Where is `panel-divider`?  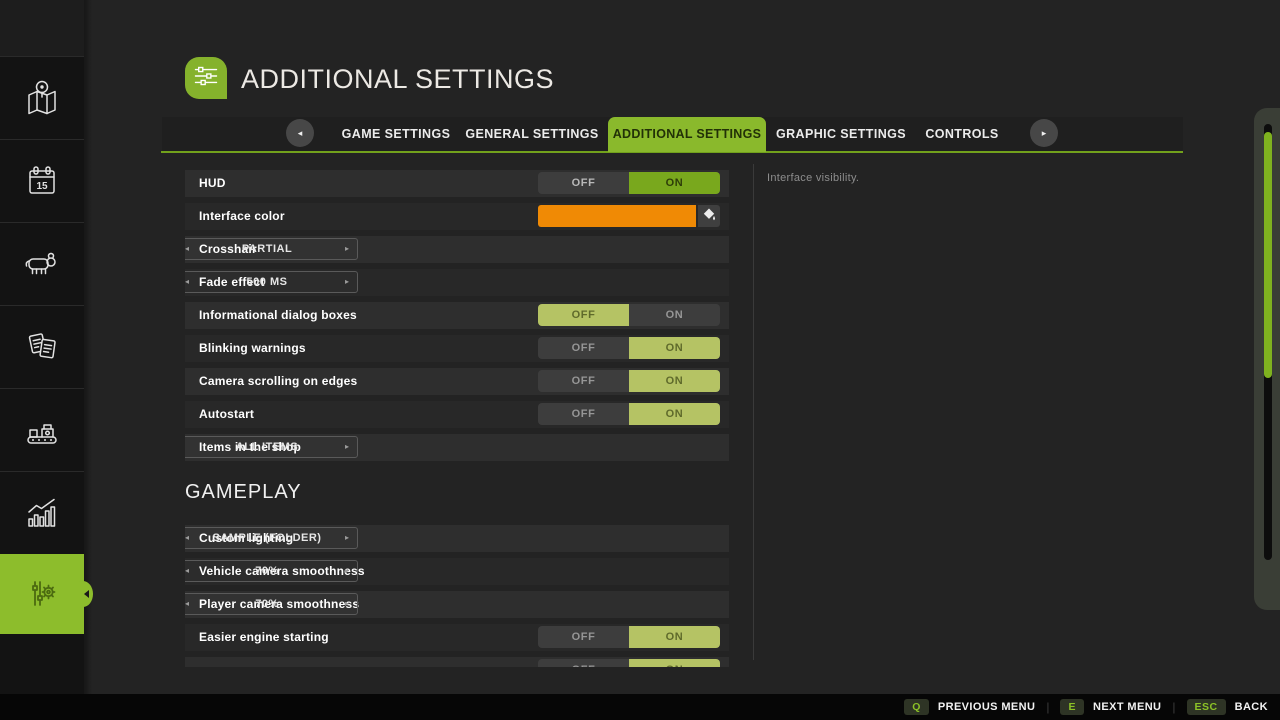 panel-divider is located at coordinates (753, 412).